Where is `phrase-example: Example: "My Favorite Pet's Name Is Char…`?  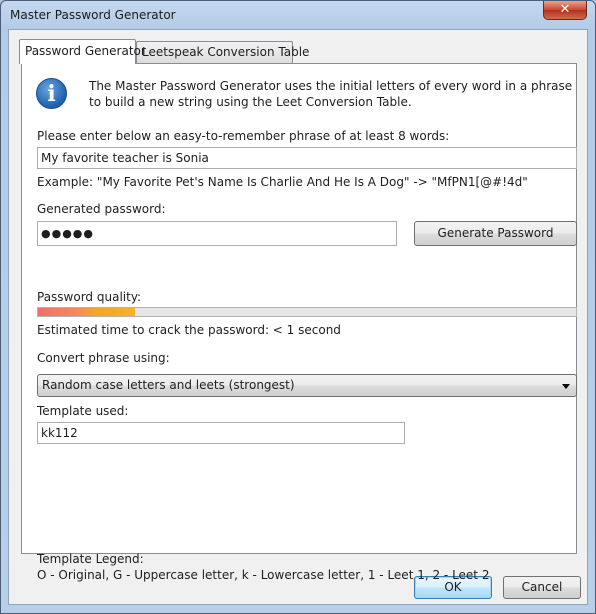 phrase-example: Example: "My Favorite Pet's Name Is Char… is located at coordinates (282, 182).